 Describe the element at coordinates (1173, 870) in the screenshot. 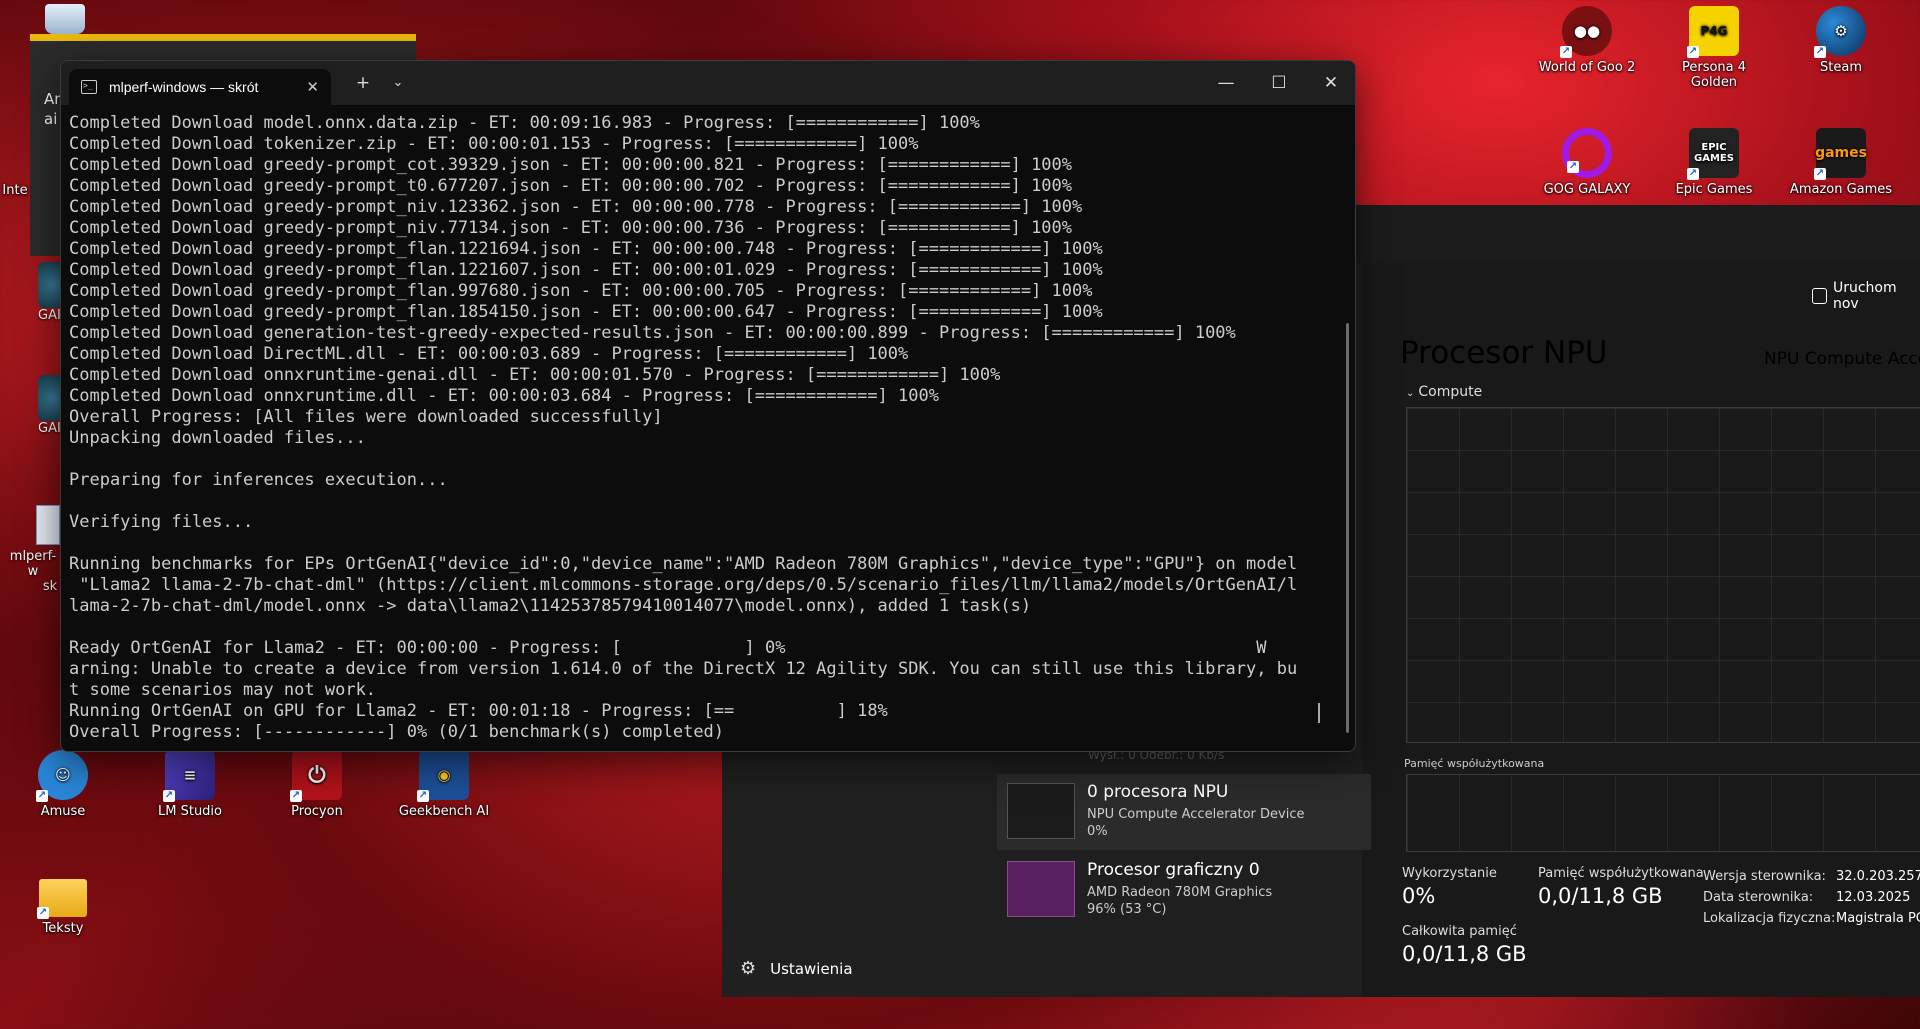

I see `device-name: Procesor graficzny 0` at that location.